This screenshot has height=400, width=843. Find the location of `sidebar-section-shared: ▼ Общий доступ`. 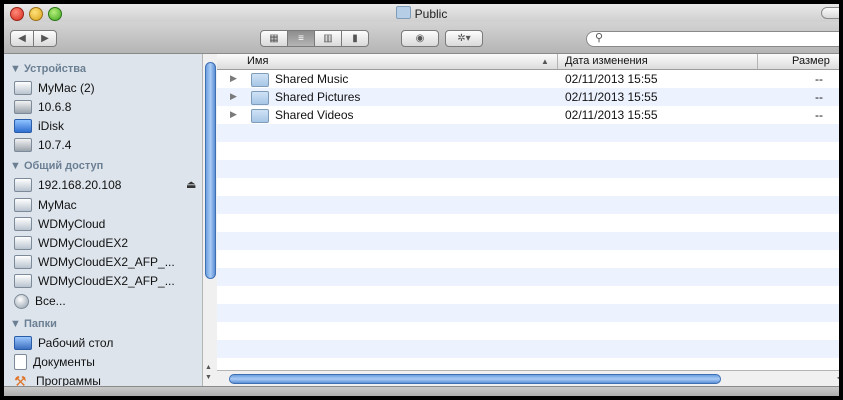

sidebar-section-shared: ▼ Общий доступ is located at coordinates (56, 166).